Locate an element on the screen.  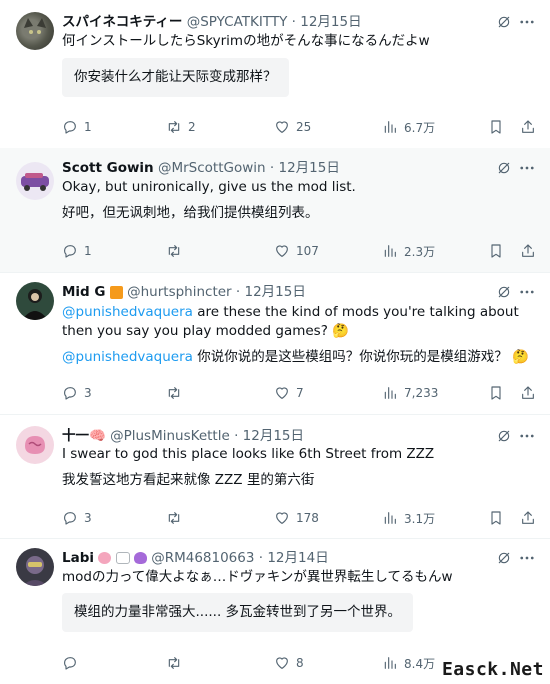
views-button: 8.4万 is located at coordinates (408, 663).